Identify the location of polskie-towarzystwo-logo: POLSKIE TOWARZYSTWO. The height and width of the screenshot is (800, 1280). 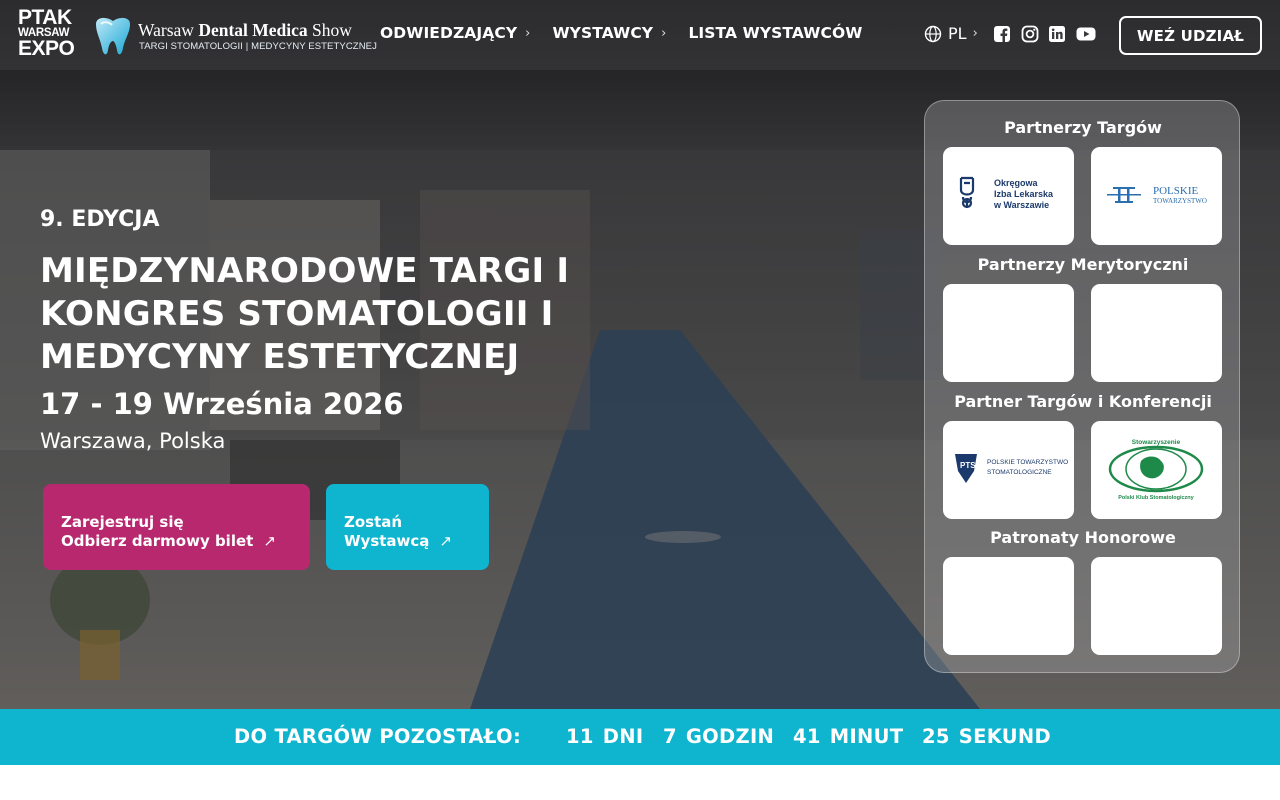
(1156, 196).